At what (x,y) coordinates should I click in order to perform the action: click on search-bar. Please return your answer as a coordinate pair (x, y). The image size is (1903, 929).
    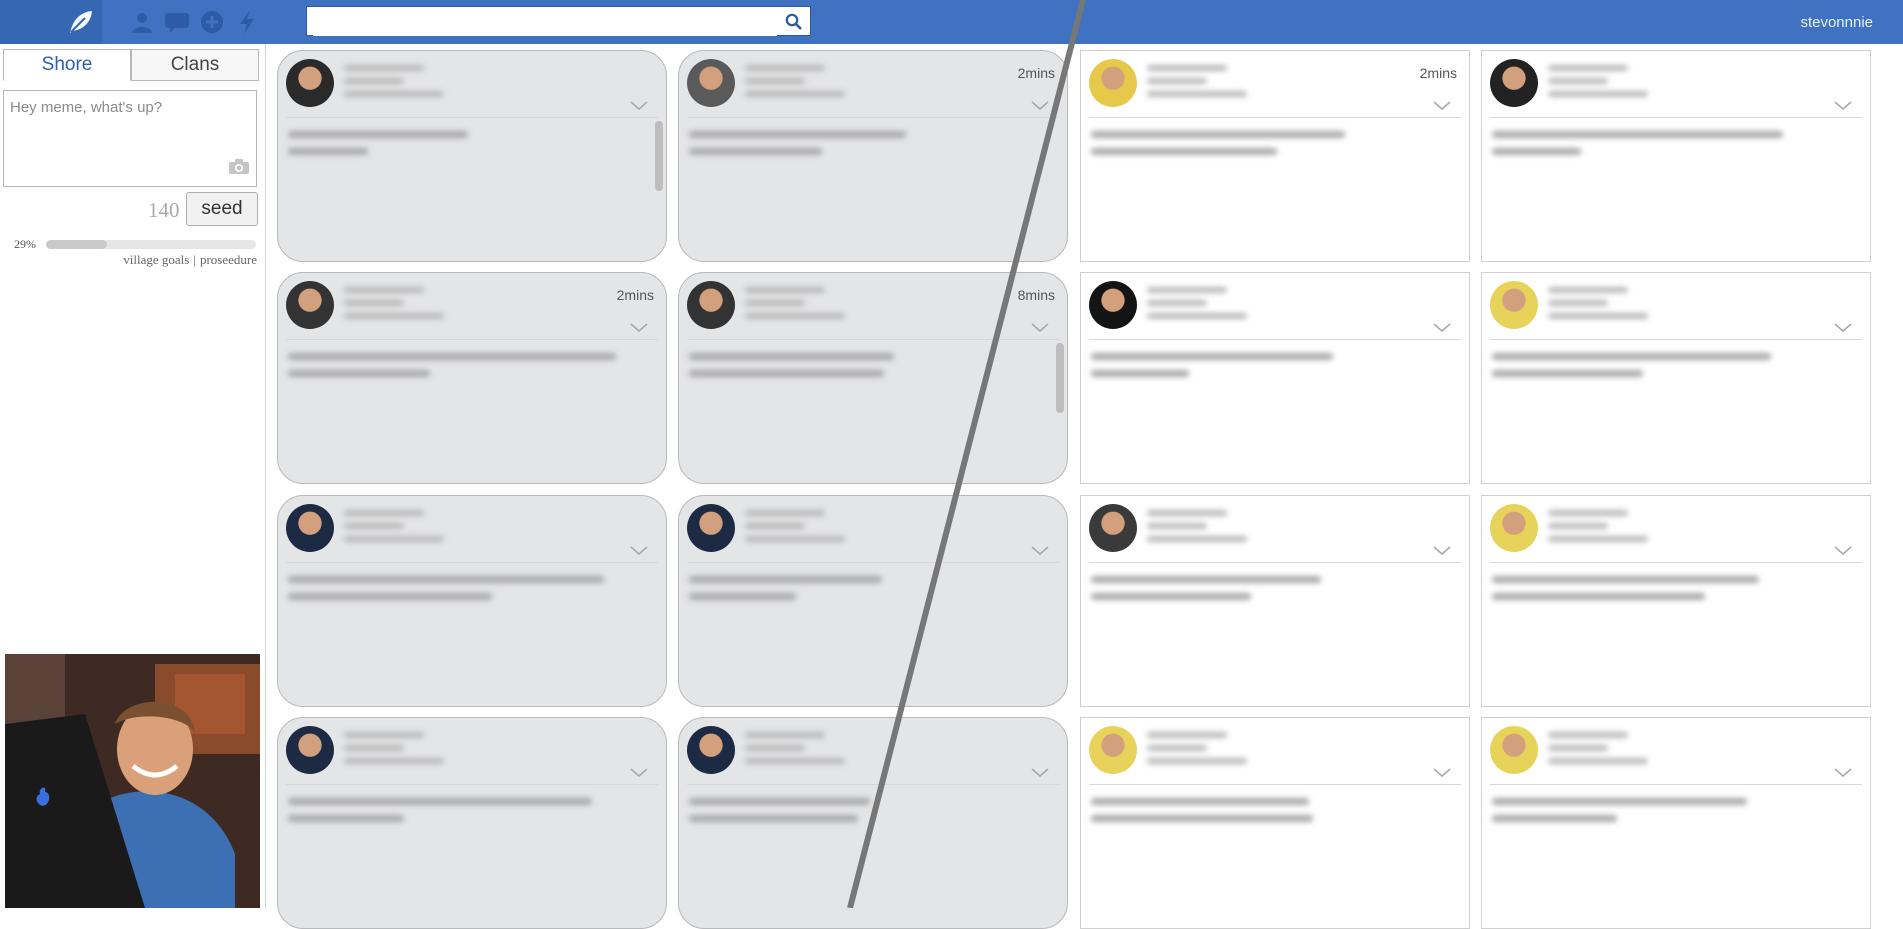
    Looking at the image, I should click on (558, 21).